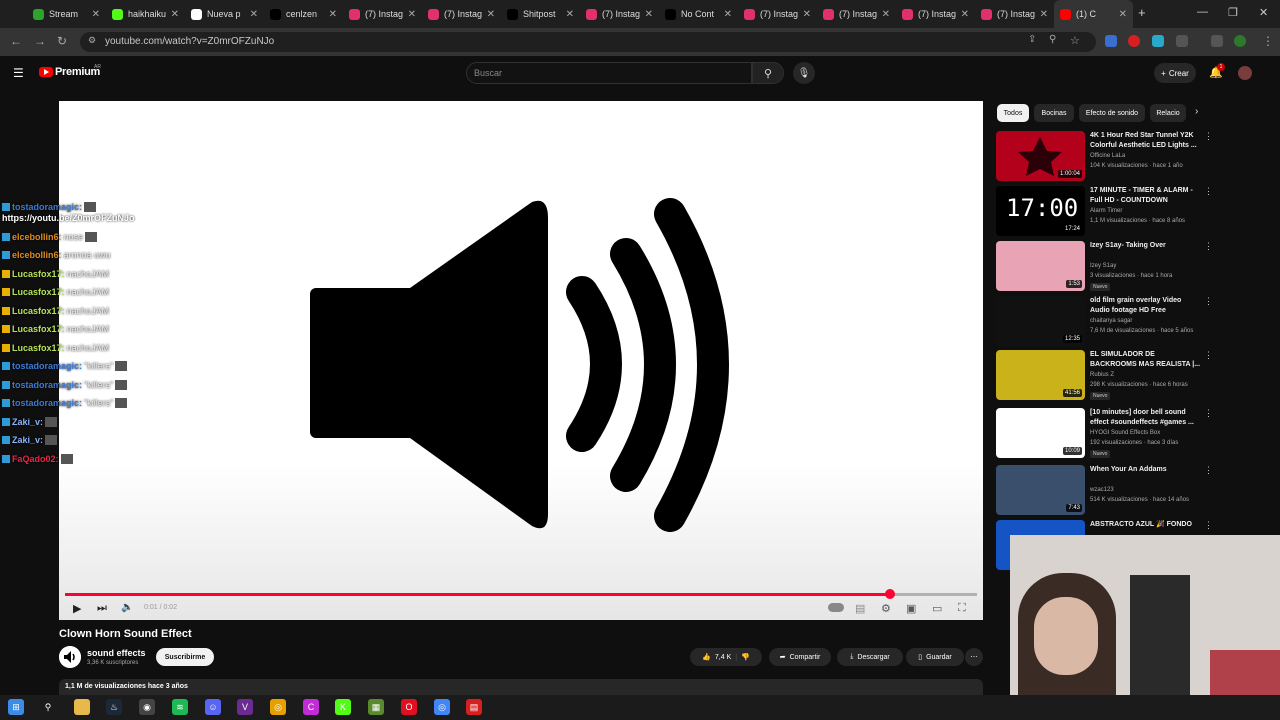 The height and width of the screenshot is (720, 1280). What do you see at coordinates (1040, 156) in the screenshot?
I see `video-thumbnail: 1:00:04` at bounding box center [1040, 156].